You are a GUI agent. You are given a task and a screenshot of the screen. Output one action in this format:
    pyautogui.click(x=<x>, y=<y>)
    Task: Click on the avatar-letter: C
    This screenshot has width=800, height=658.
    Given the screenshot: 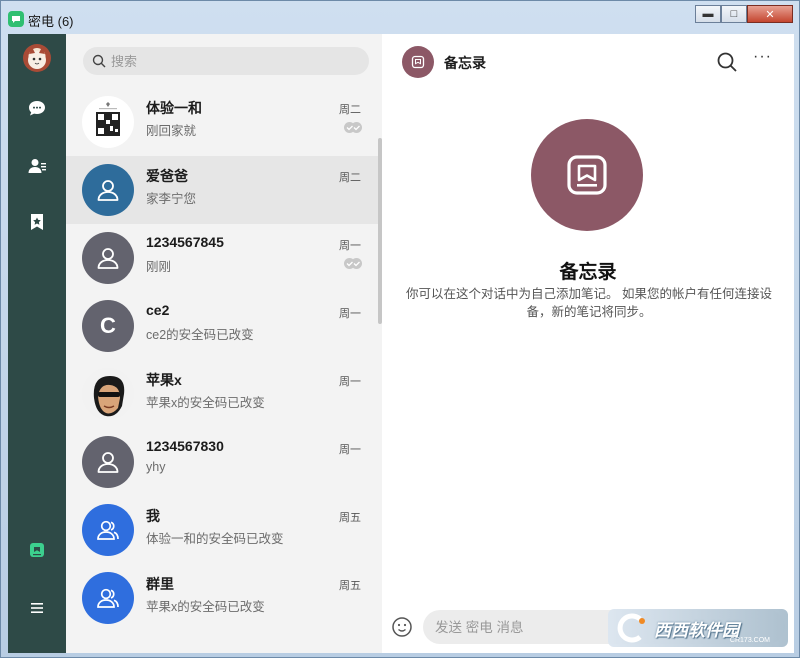 What is the action you would take?
    pyautogui.click(x=108, y=325)
    